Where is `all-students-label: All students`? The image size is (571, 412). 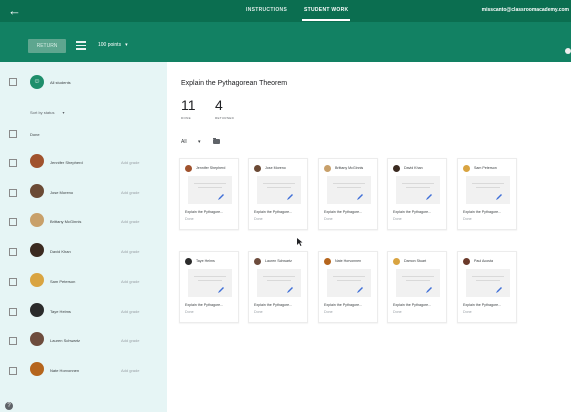
all-students-label: All students is located at coordinates (60, 82).